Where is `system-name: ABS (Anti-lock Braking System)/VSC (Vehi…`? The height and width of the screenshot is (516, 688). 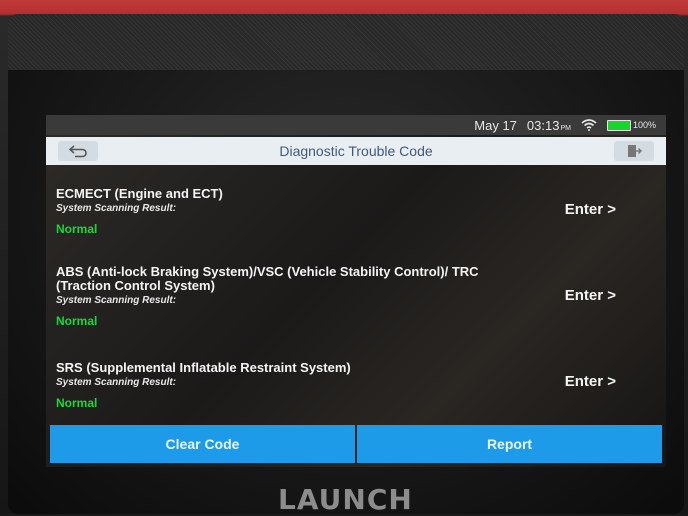
system-name: ABS (Anti-lock Braking System)/VSC (Vehi… is located at coordinates (267, 278).